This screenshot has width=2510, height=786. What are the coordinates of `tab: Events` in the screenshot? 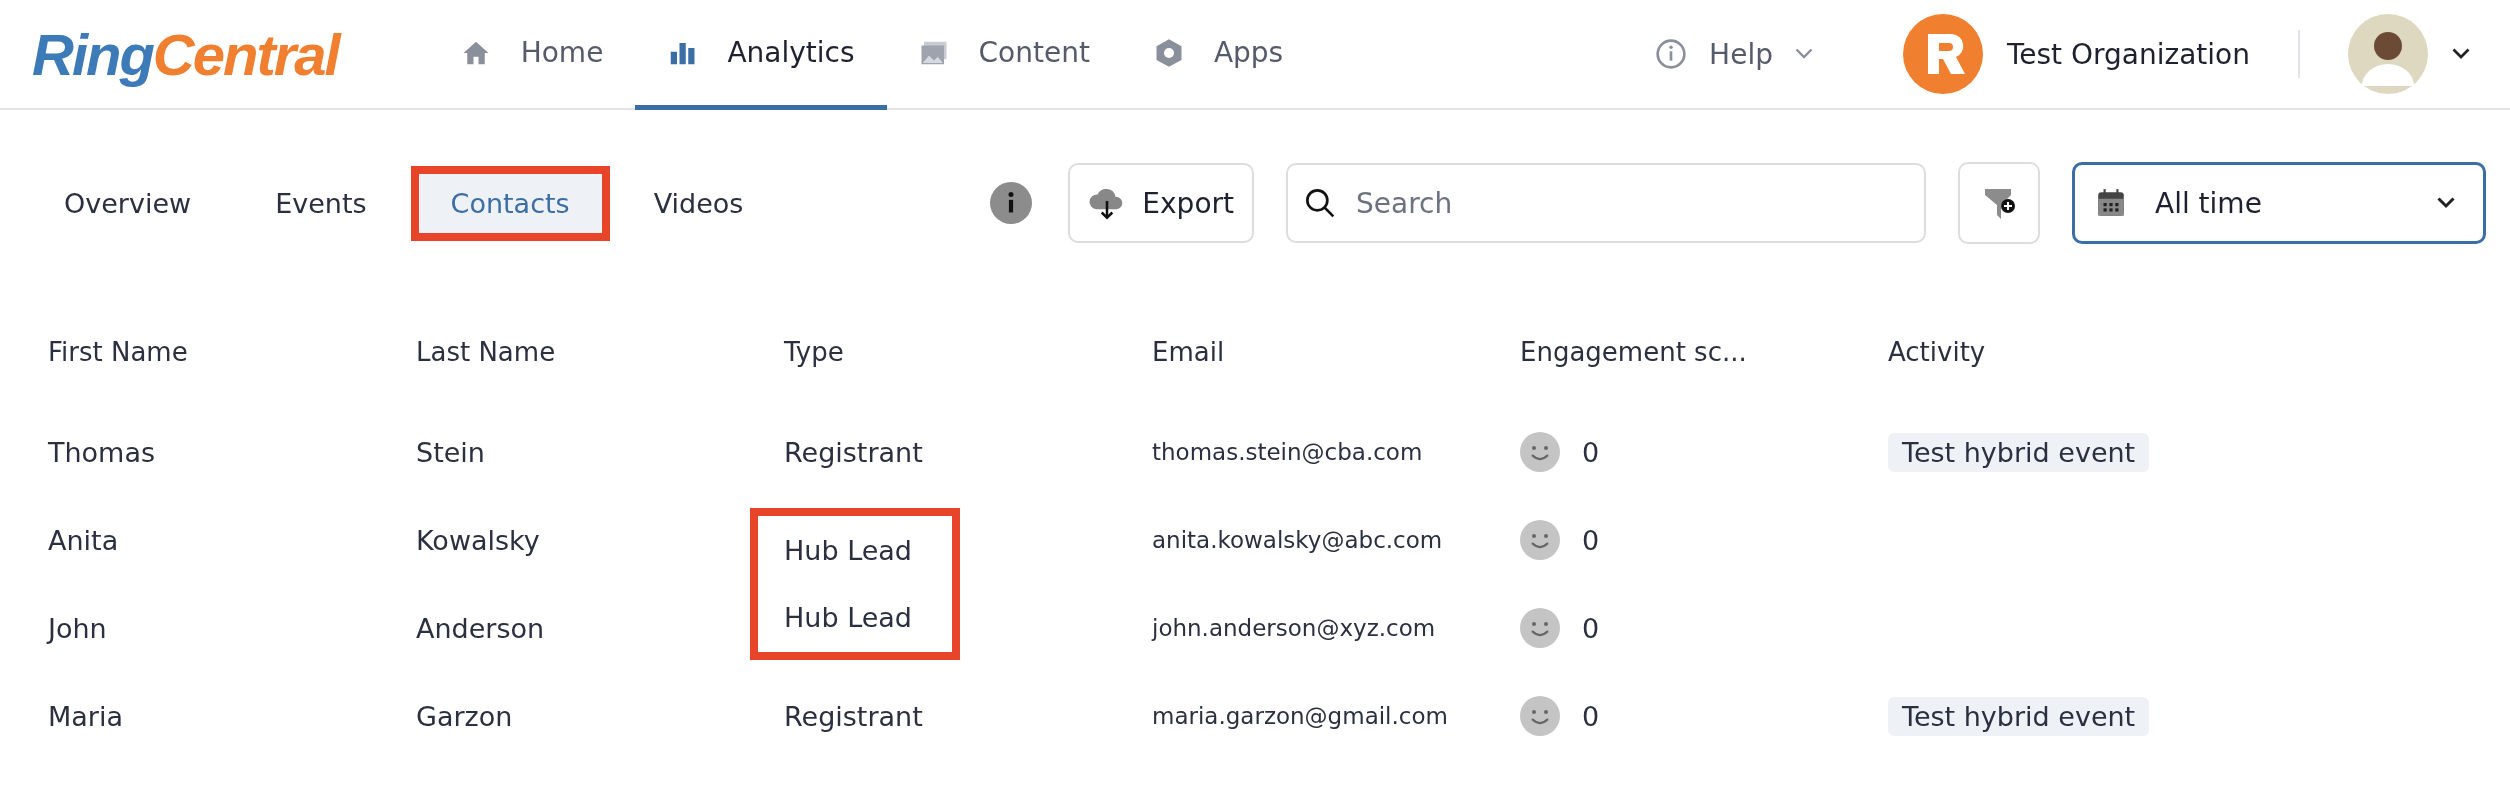 It's located at (321, 203).